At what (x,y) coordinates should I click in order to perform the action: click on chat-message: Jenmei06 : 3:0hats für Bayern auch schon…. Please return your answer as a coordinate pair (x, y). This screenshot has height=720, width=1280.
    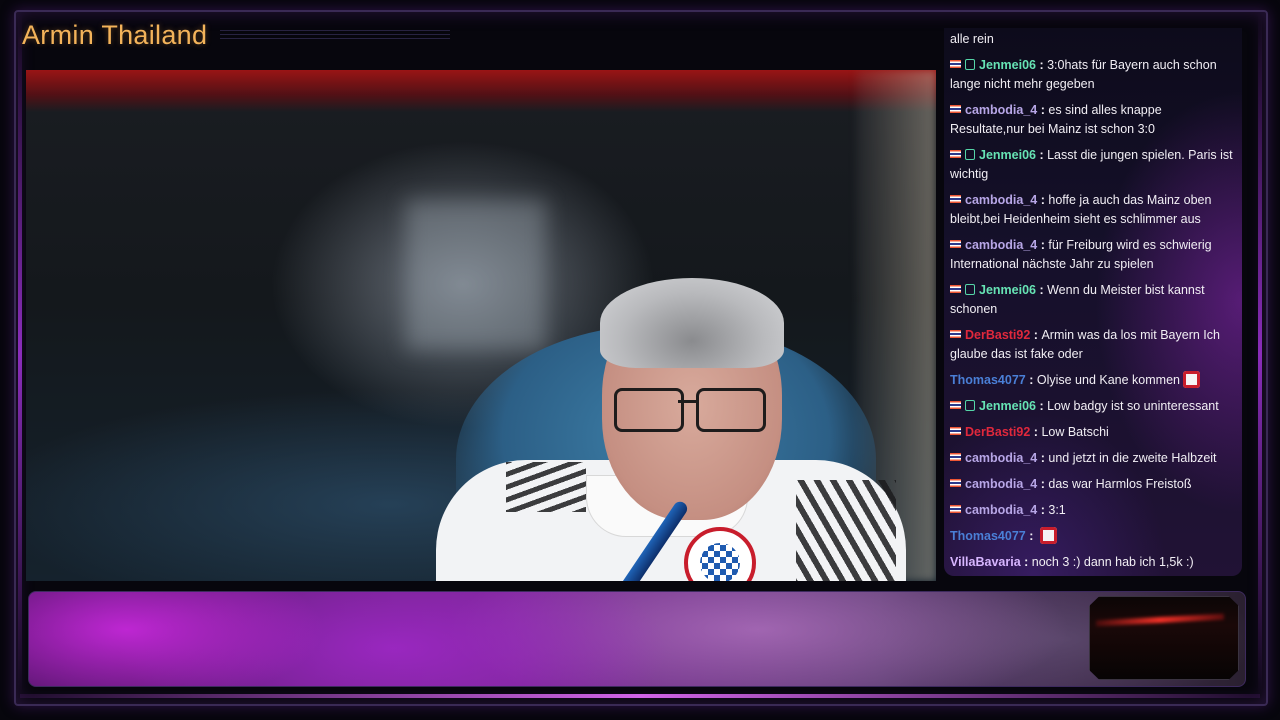
    Looking at the image, I should click on (1093, 76).